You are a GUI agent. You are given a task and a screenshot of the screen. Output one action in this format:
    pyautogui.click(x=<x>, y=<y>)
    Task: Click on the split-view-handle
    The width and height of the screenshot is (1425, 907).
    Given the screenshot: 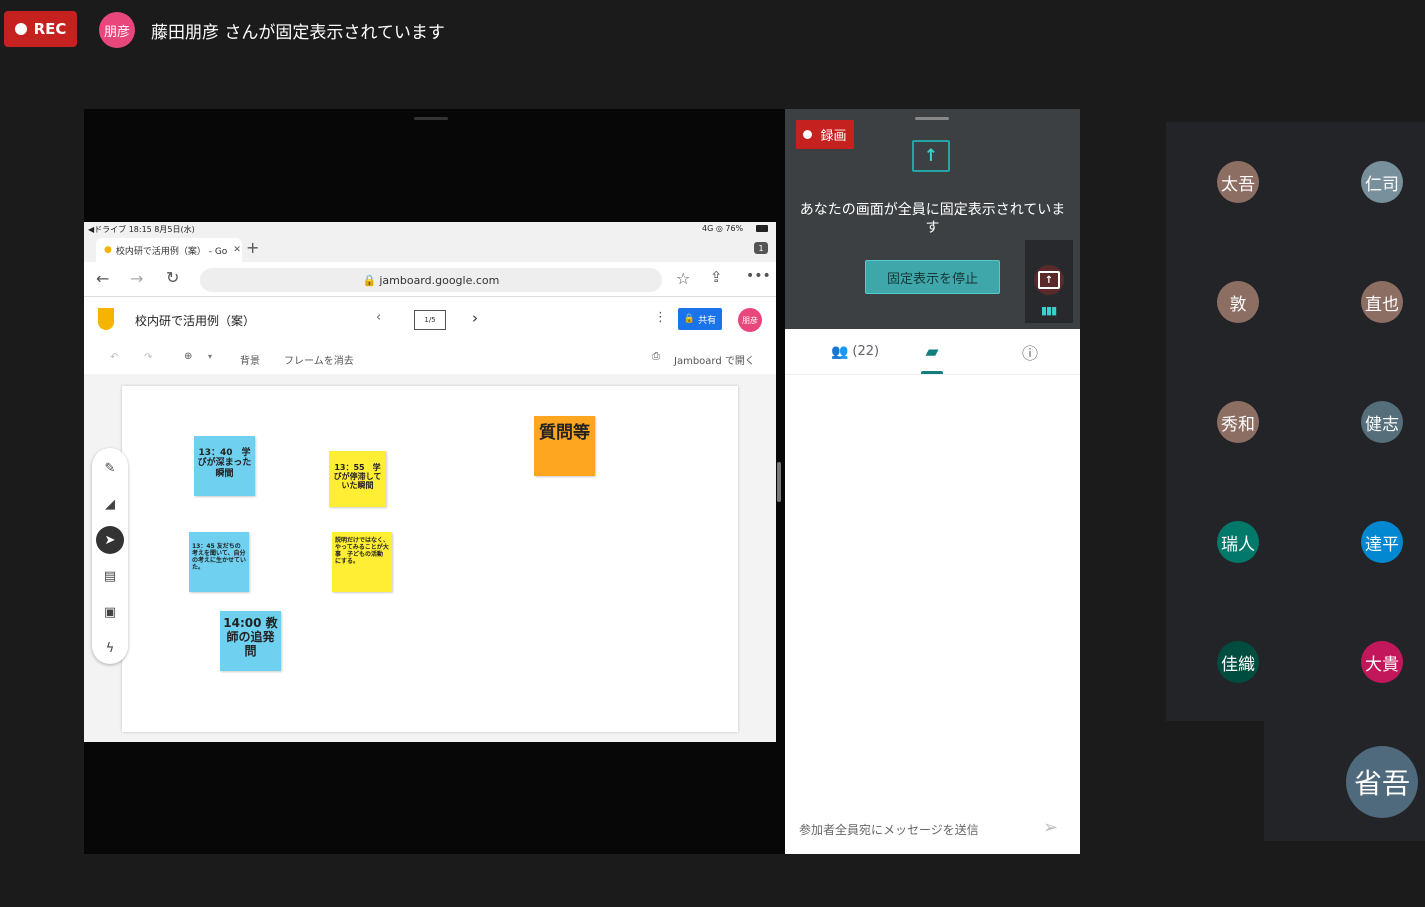 What is the action you would take?
    pyautogui.click(x=779, y=482)
    